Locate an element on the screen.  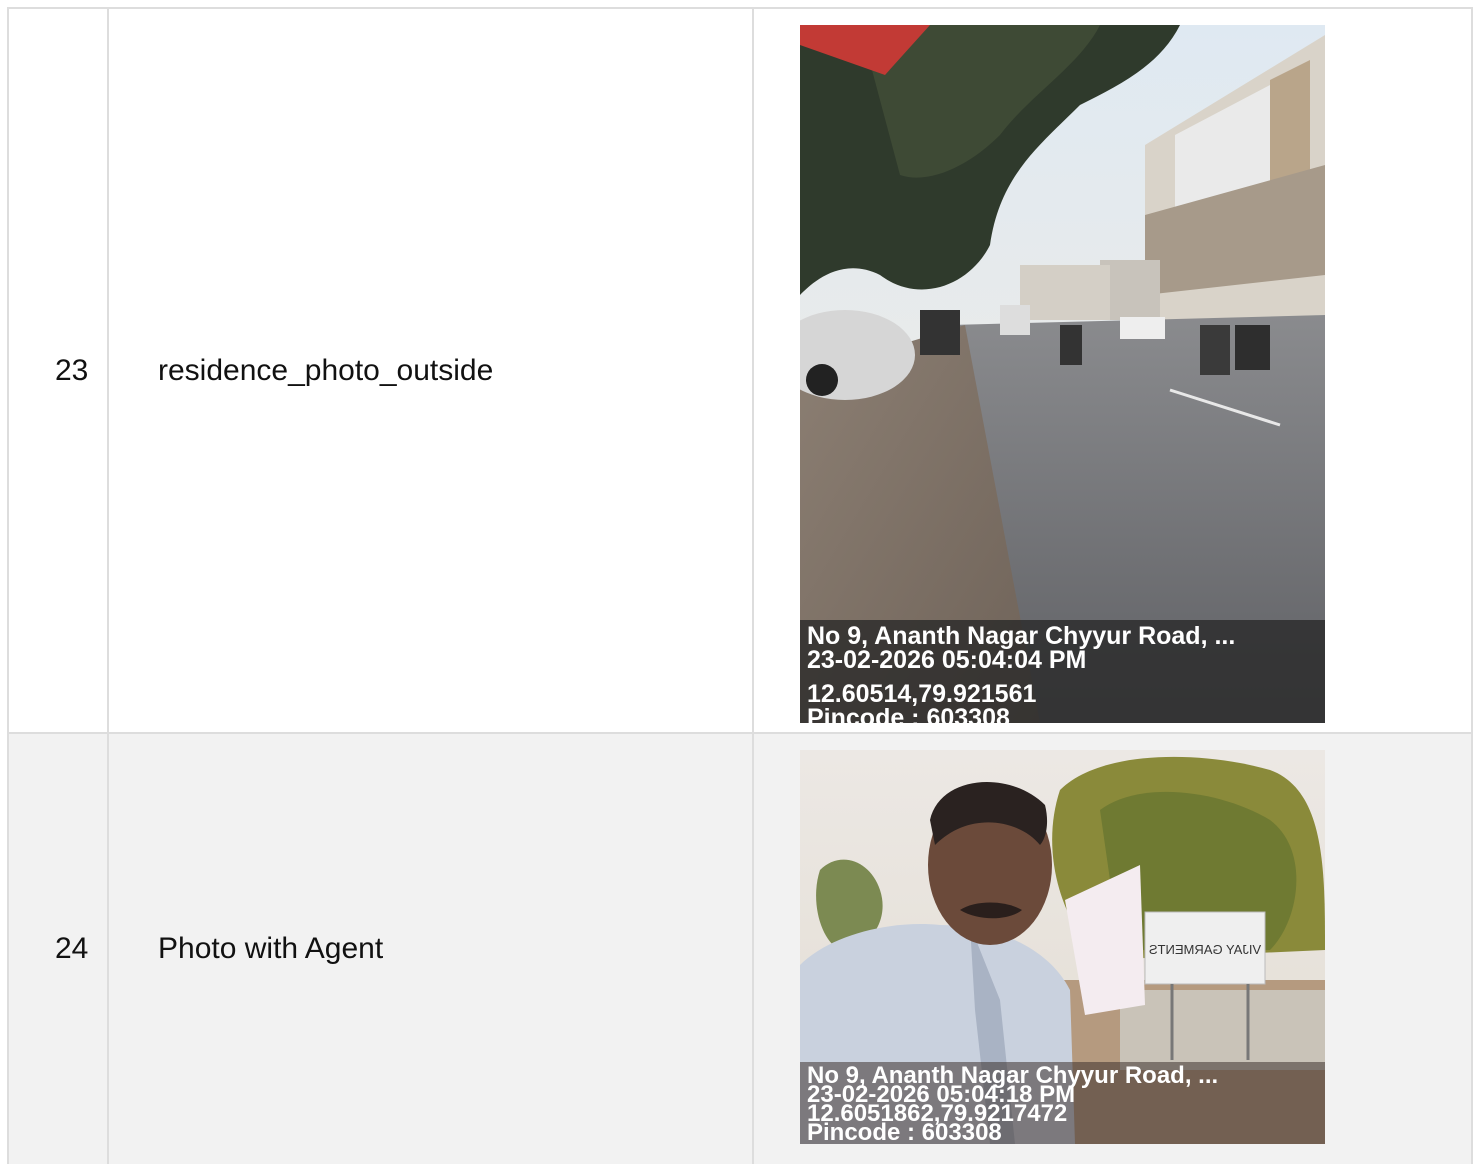
field-label: Photo with Agent is located at coordinates (271, 948).